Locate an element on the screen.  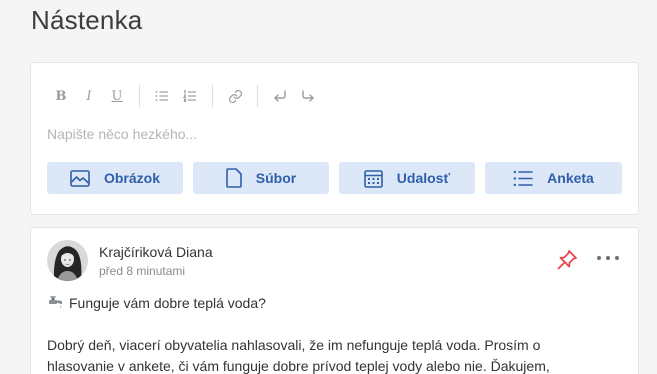
italic-icon: I is located at coordinates (89, 96).